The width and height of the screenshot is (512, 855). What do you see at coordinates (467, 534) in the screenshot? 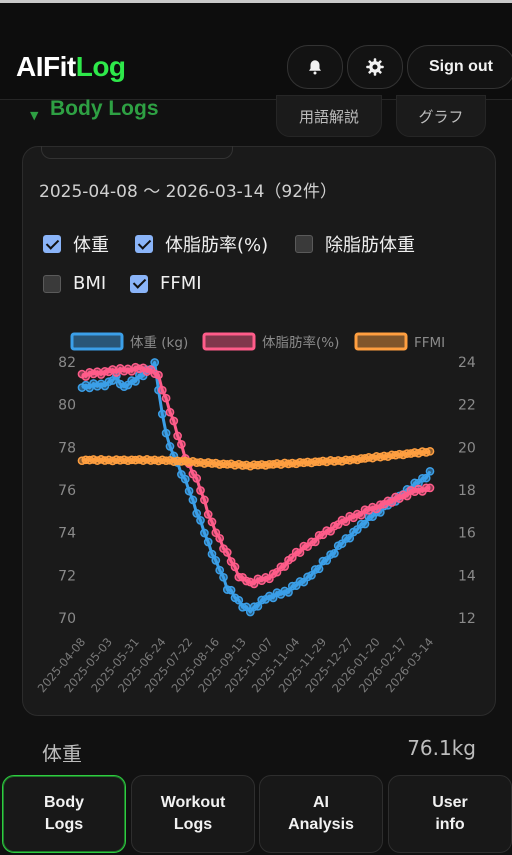
I see `y-right-tick-label: 16` at bounding box center [467, 534].